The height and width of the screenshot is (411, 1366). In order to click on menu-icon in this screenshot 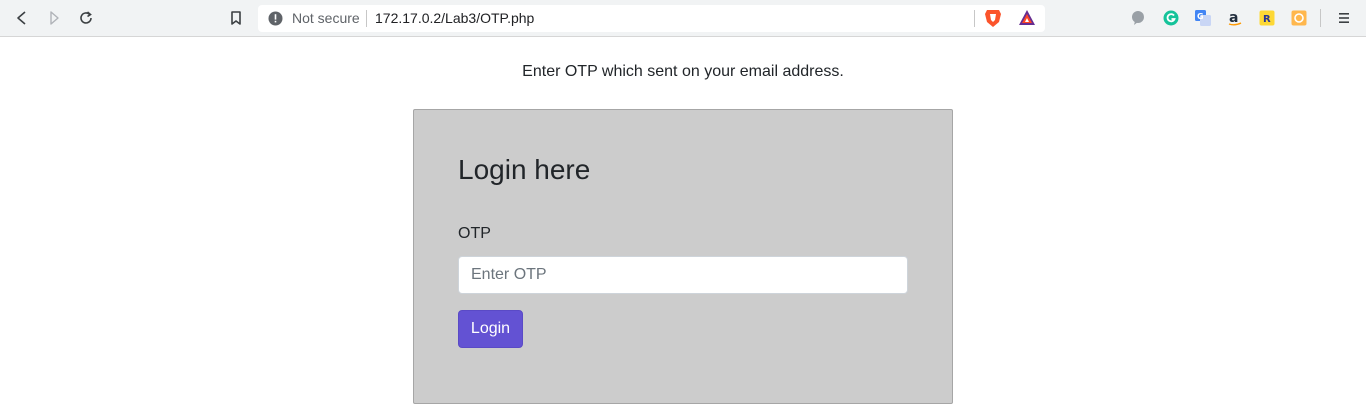, I will do `click(1344, 18)`.